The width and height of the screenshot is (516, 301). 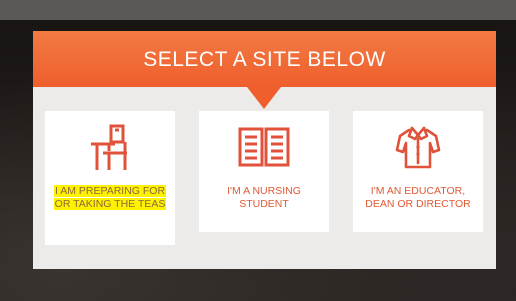 I want to click on site-card-teas: I AM PREPARING FOR OR TAKING THE TEAS, so click(x=110, y=178).